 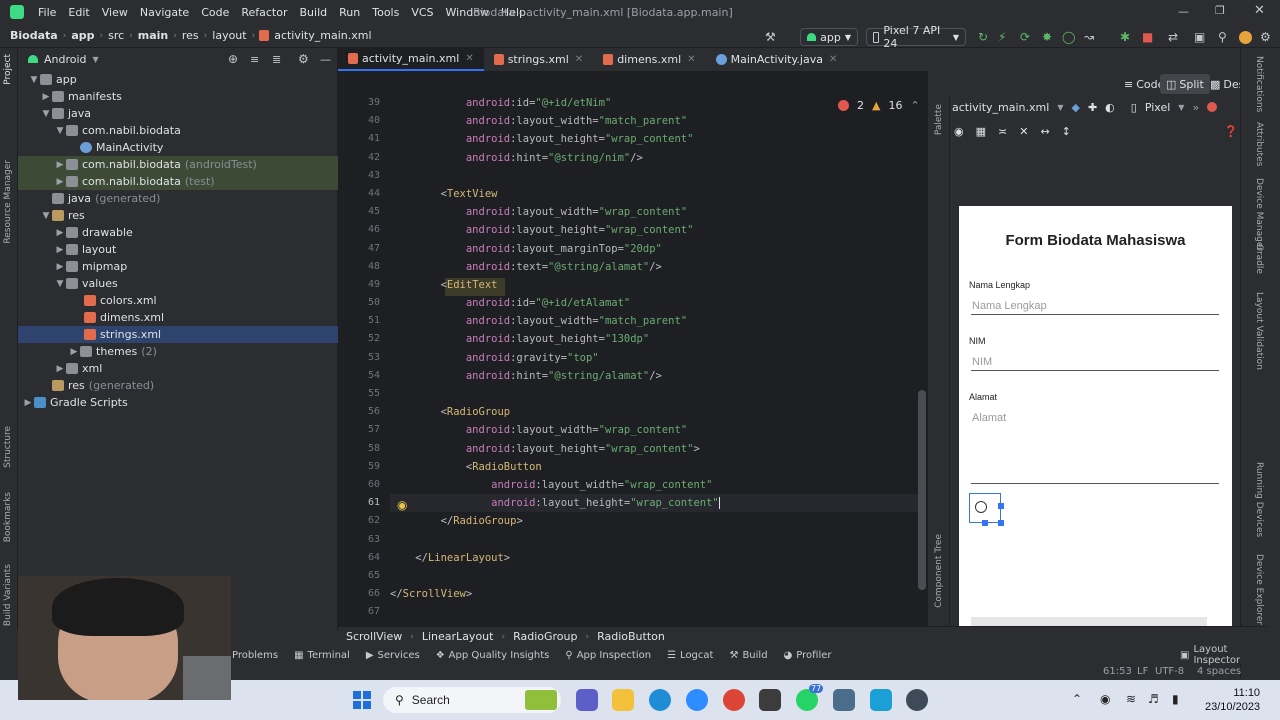 What do you see at coordinates (402, 505) in the screenshot?
I see `lightbulb-icon: ◉` at bounding box center [402, 505].